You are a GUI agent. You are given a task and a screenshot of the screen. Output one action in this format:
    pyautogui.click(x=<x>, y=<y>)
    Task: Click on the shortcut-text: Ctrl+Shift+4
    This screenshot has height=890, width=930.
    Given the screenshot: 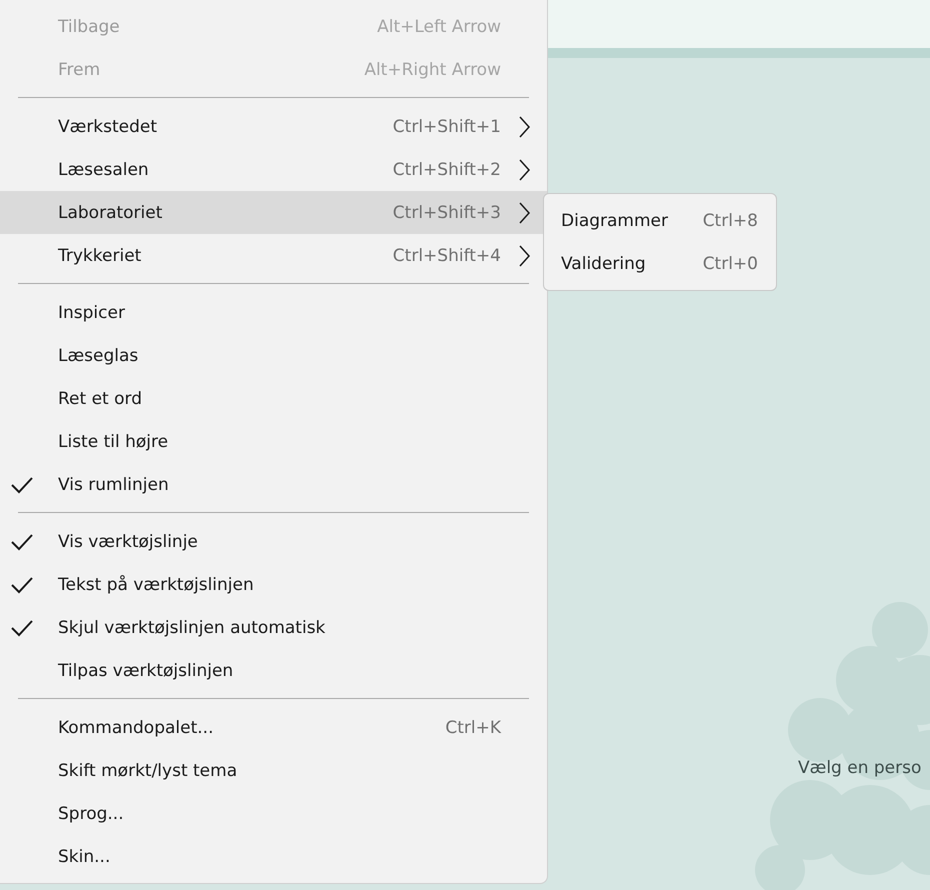 What is the action you would take?
    pyautogui.click(x=446, y=256)
    